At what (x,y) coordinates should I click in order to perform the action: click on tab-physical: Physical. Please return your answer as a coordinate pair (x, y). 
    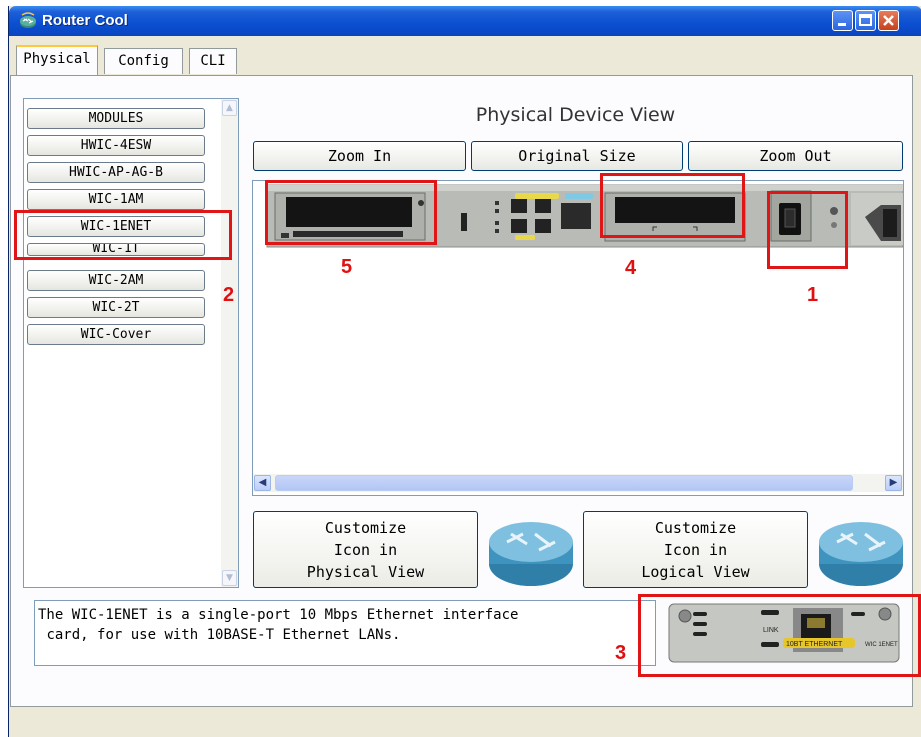
    Looking at the image, I should click on (57, 60).